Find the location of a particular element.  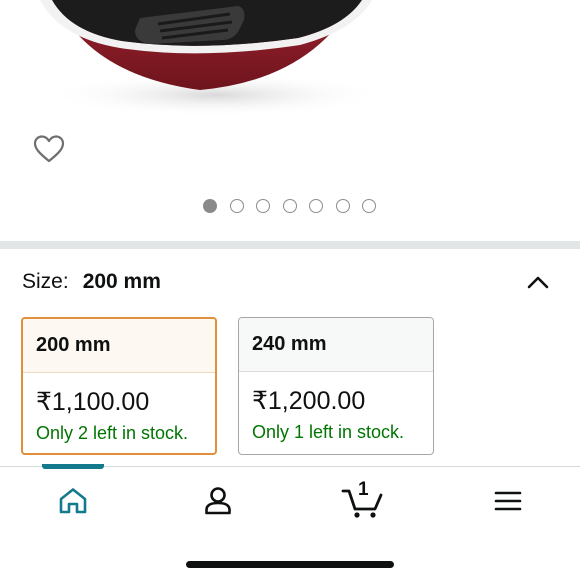

size-option-price: ₹1,100.00 is located at coordinates (93, 402).